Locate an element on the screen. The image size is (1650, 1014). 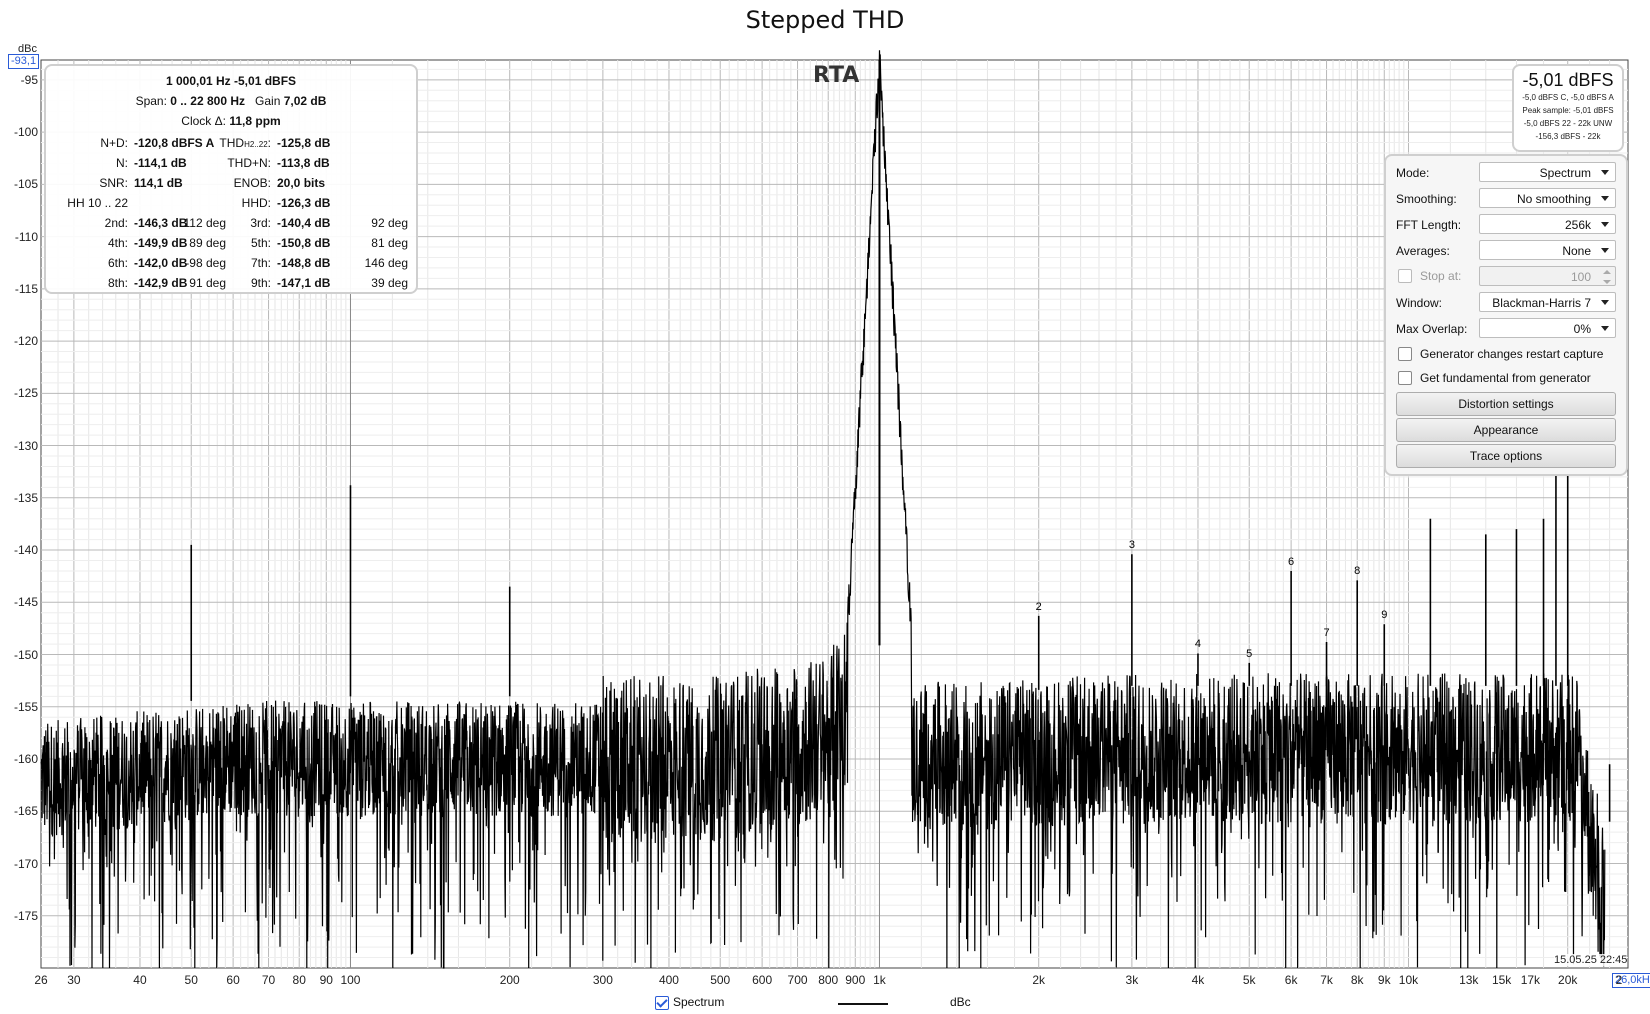
distortion-settings-button: Distortion settings is located at coordinates (1506, 404).